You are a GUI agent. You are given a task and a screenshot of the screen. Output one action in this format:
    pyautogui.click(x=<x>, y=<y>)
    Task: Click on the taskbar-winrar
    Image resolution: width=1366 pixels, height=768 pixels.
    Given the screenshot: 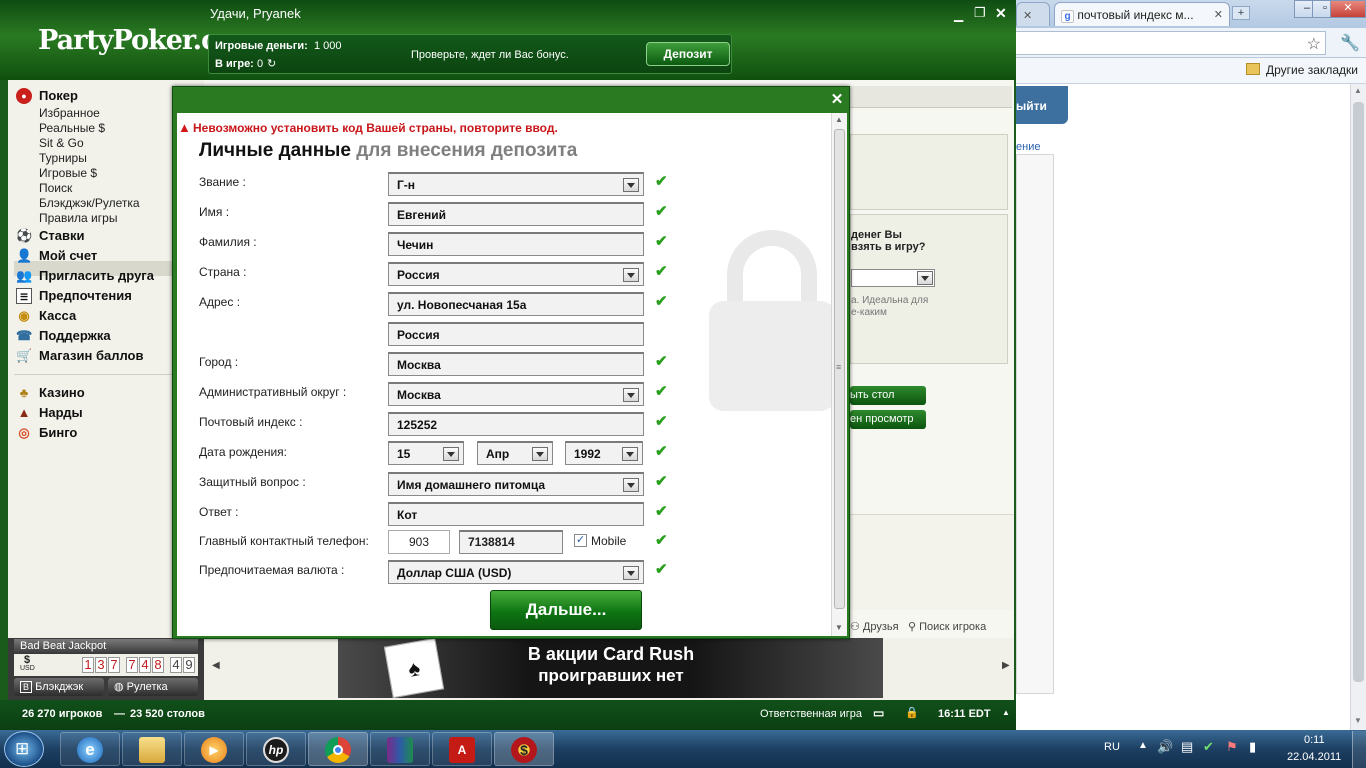 What is the action you would take?
    pyautogui.click(x=400, y=749)
    